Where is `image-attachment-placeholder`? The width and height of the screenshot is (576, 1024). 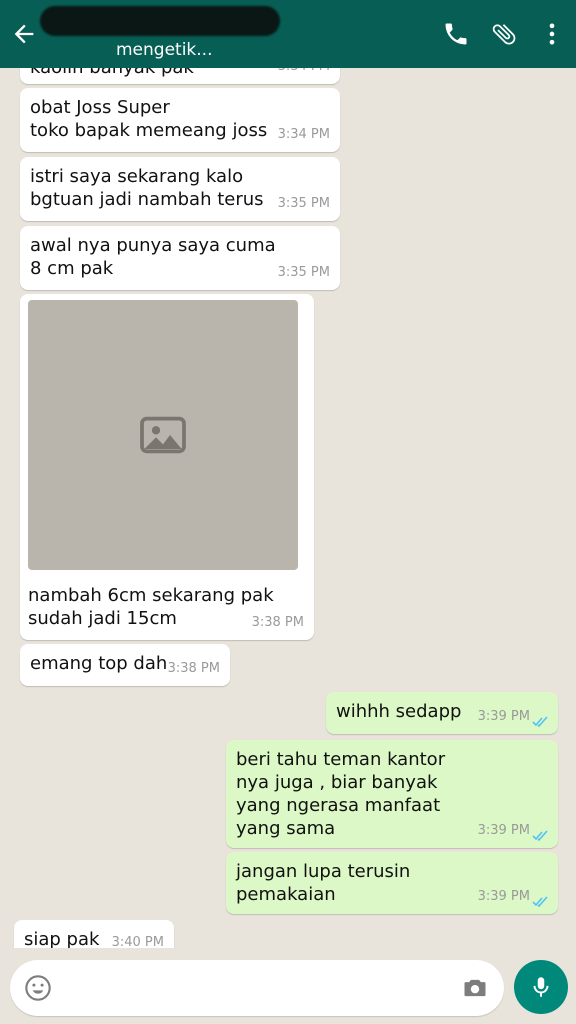
image-attachment-placeholder is located at coordinates (163, 435).